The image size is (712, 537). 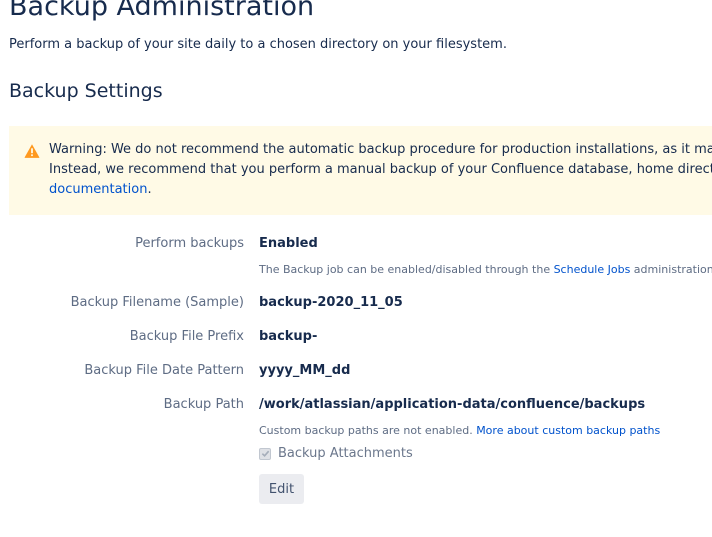 What do you see at coordinates (186, 336) in the screenshot?
I see `backup-prefix-label: Backup File Prefix` at bounding box center [186, 336].